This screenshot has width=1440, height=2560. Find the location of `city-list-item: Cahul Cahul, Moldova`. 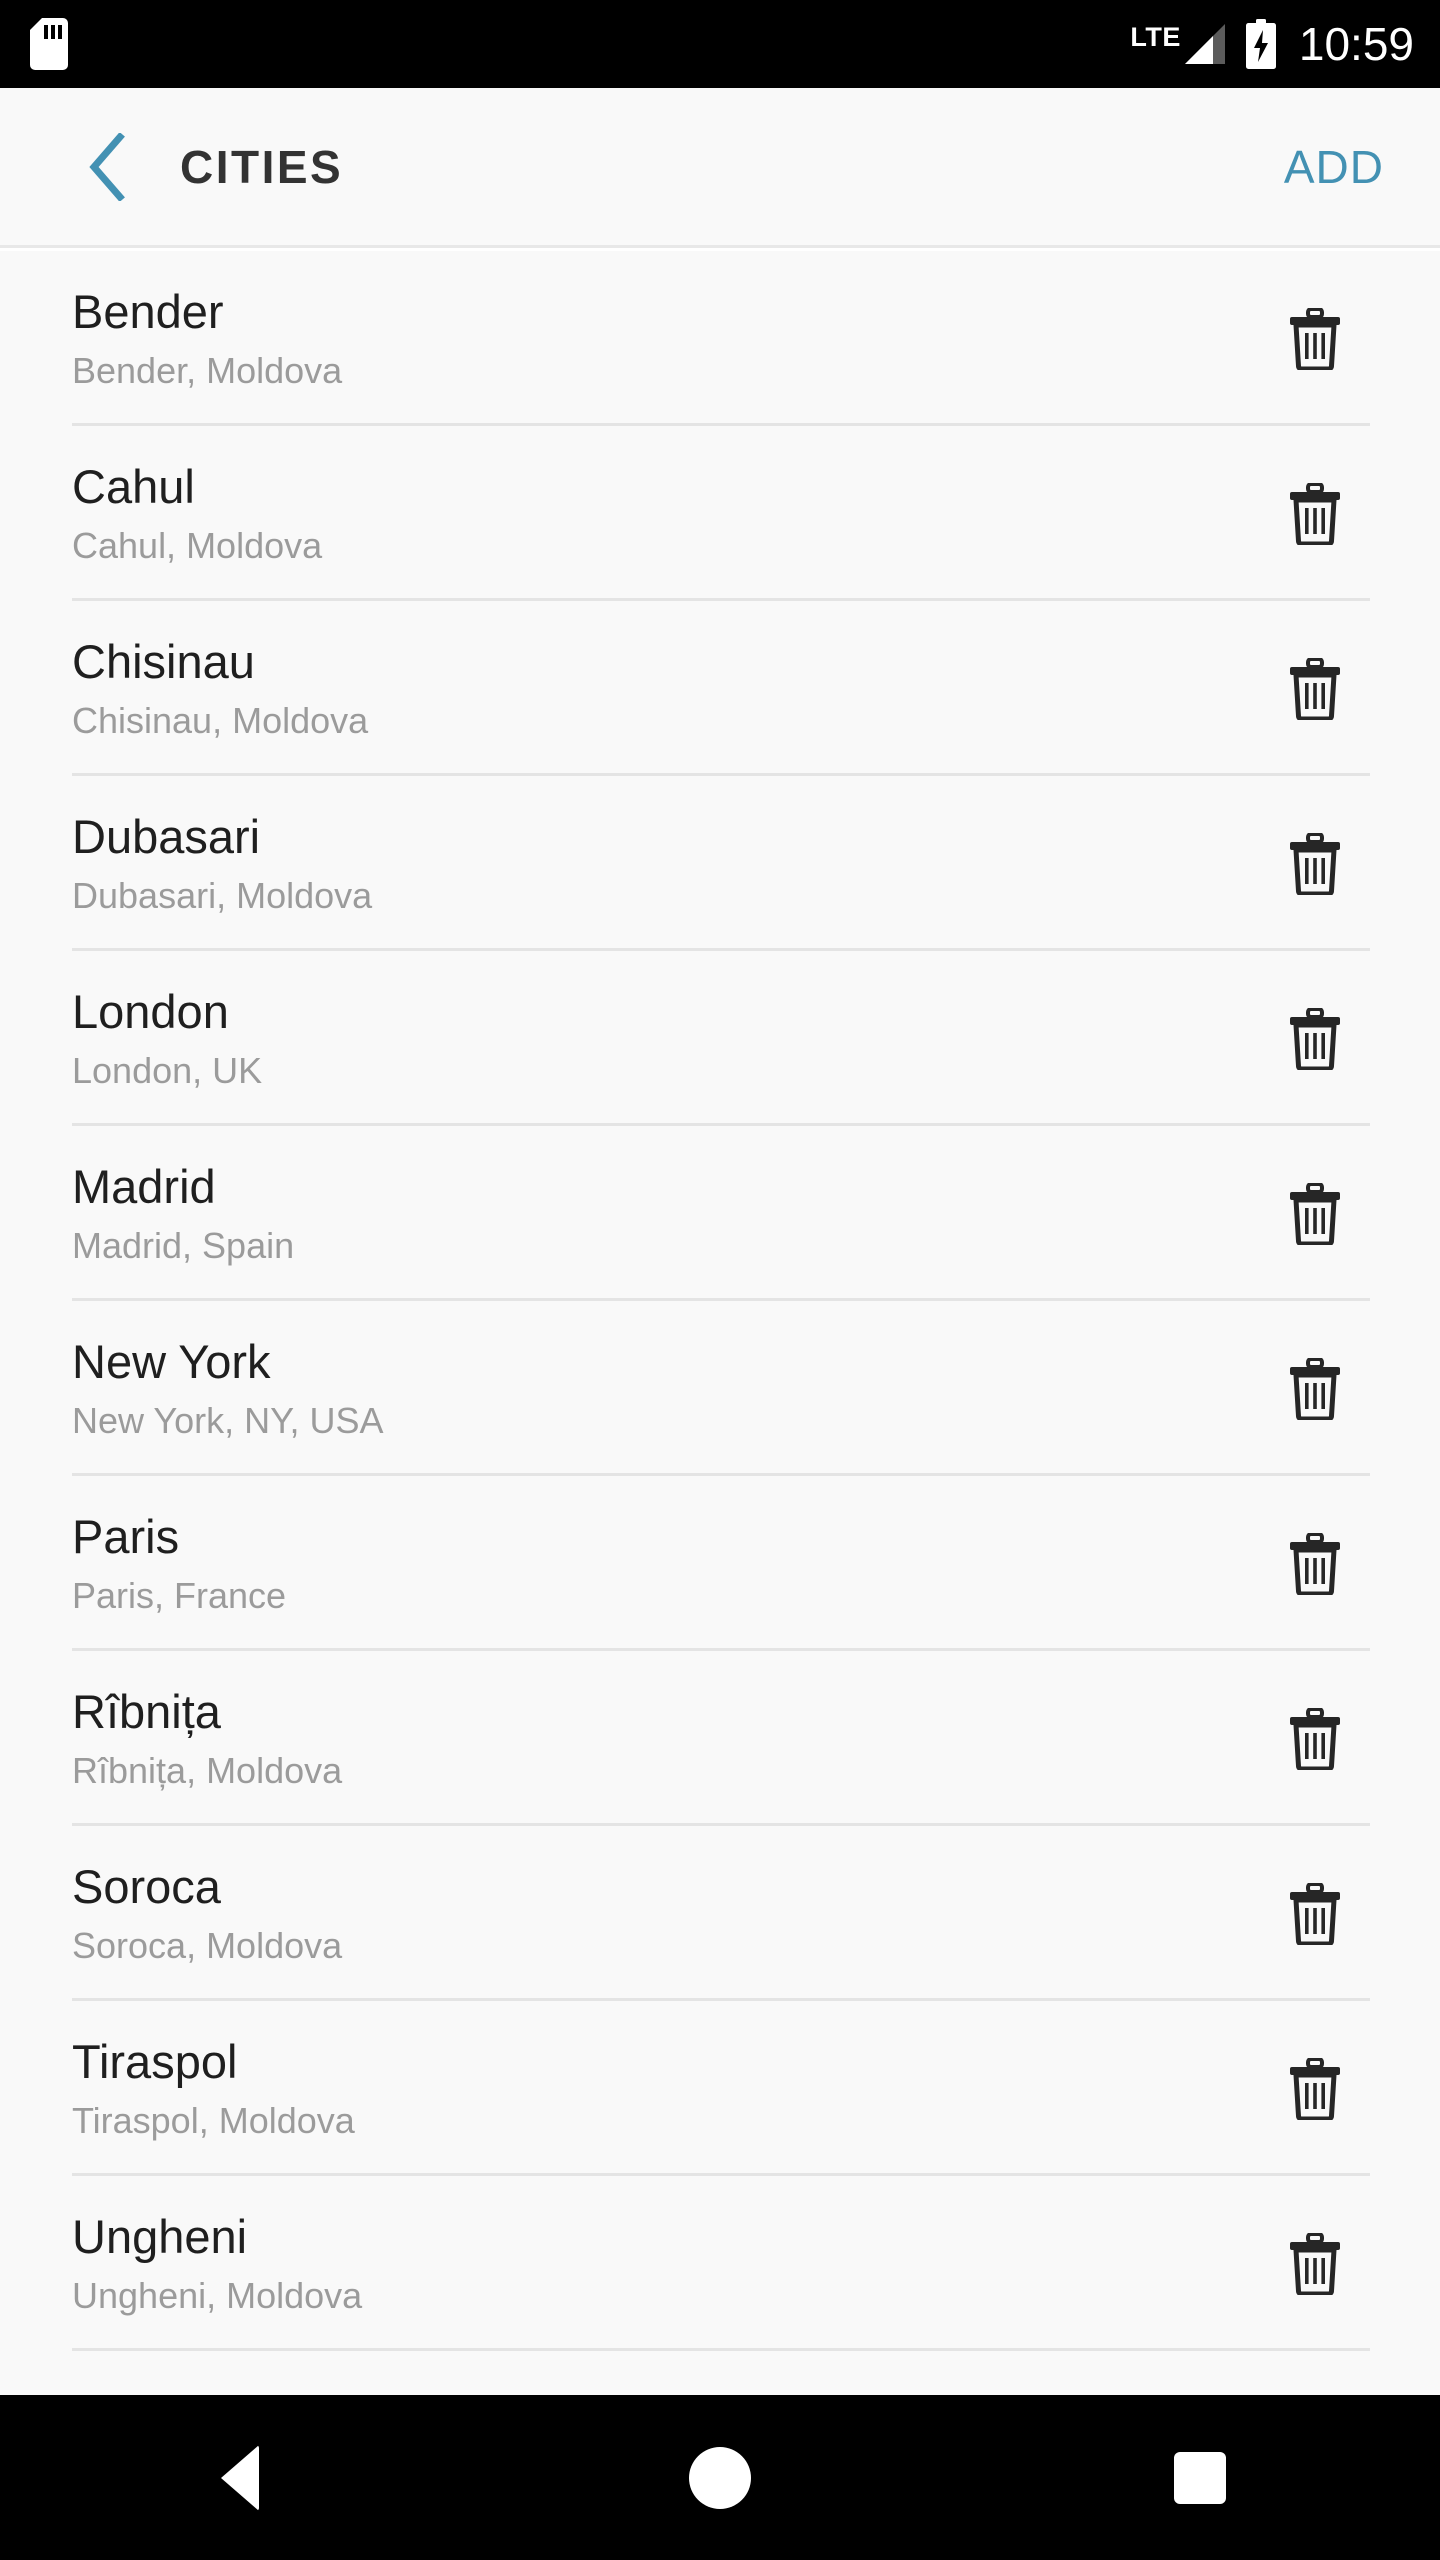

city-list-item: Cahul Cahul, Moldova is located at coordinates (720, 513).